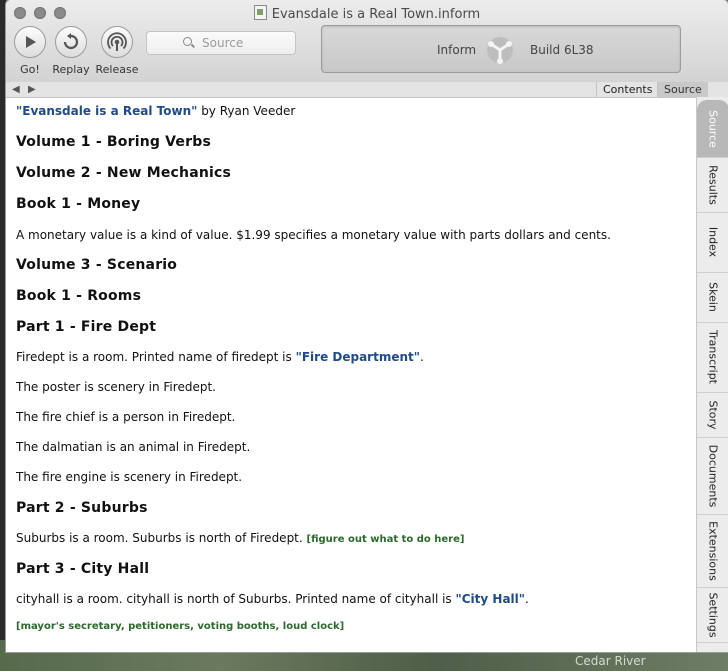 The image size is (728, 671). I want to click on side-tab-results: Results, so click(712, 185).